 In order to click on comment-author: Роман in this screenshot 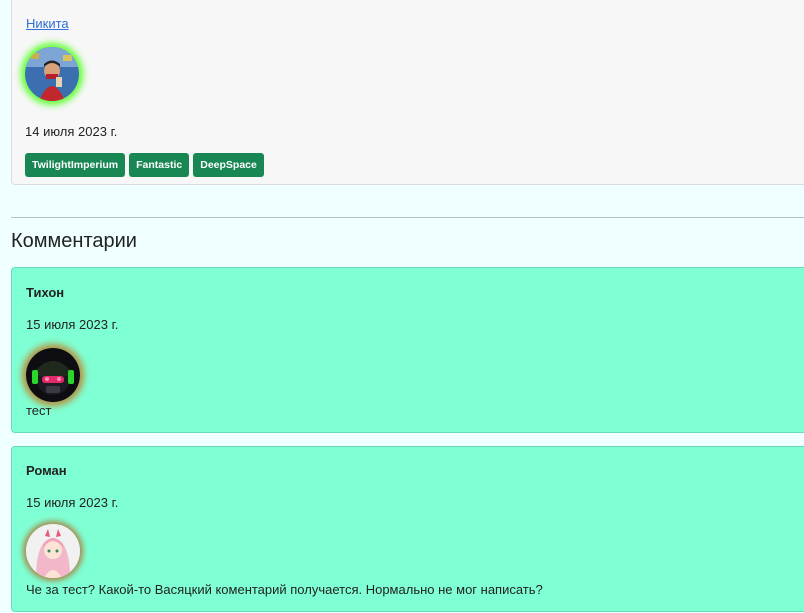, I will do `click(46, 470)`.